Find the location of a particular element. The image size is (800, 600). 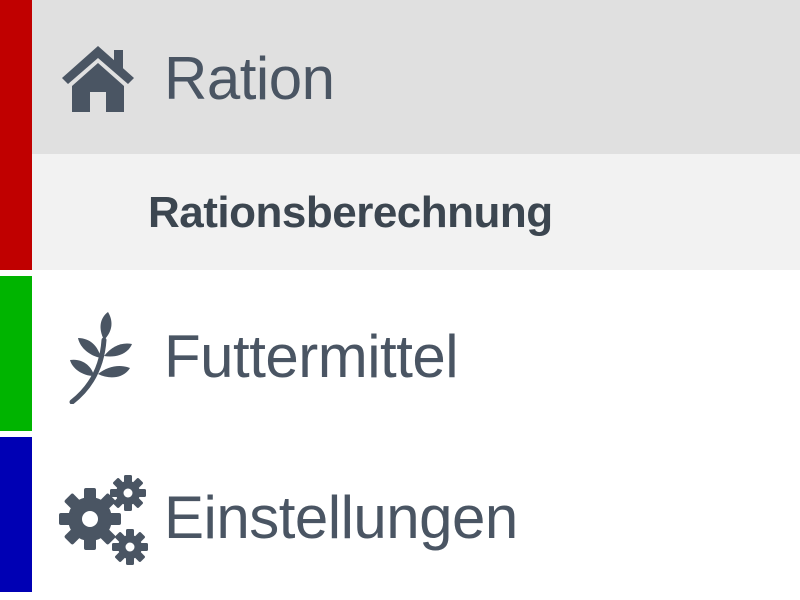

menu-item-einstellungen-label: Einstellungen is located at coordinates (341, 517).